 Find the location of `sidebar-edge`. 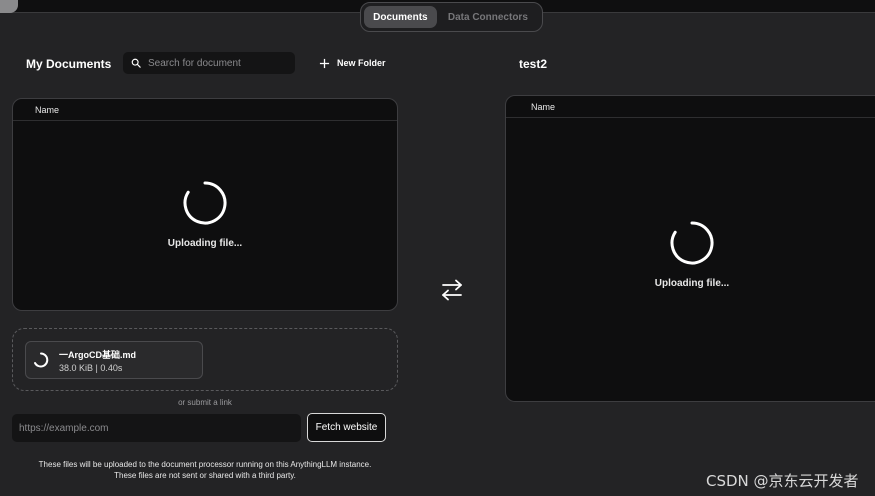

sidebar-edge is located at coordinates (9, 6).